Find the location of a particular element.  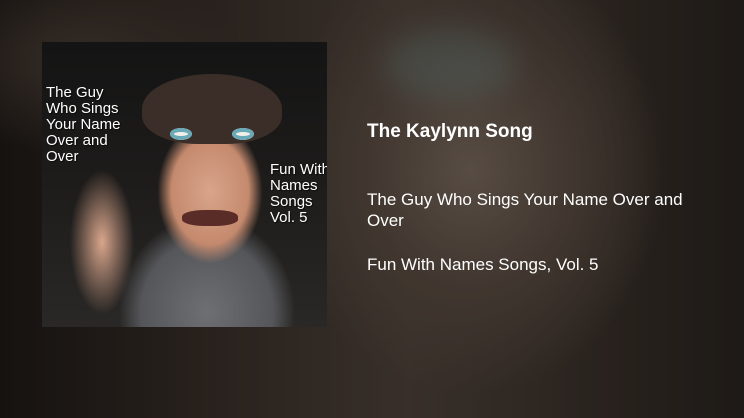

cover-album-line: Fun With is located at coordinates (298, 169).